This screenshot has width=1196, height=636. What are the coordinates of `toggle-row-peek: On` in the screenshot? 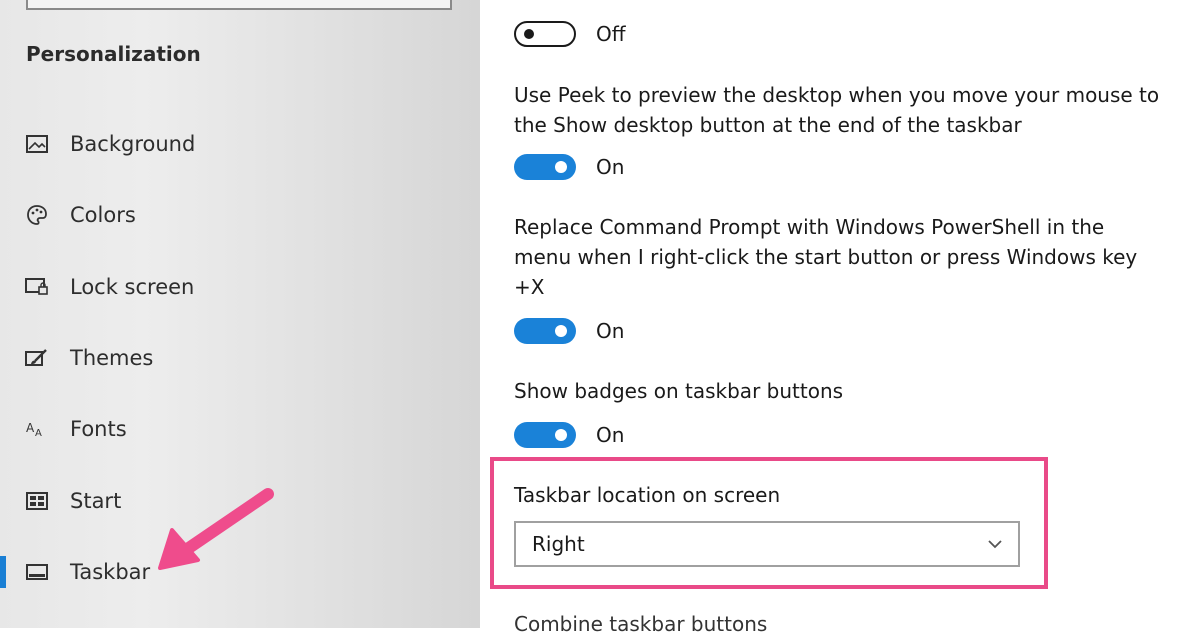 It's located at (569, 167).